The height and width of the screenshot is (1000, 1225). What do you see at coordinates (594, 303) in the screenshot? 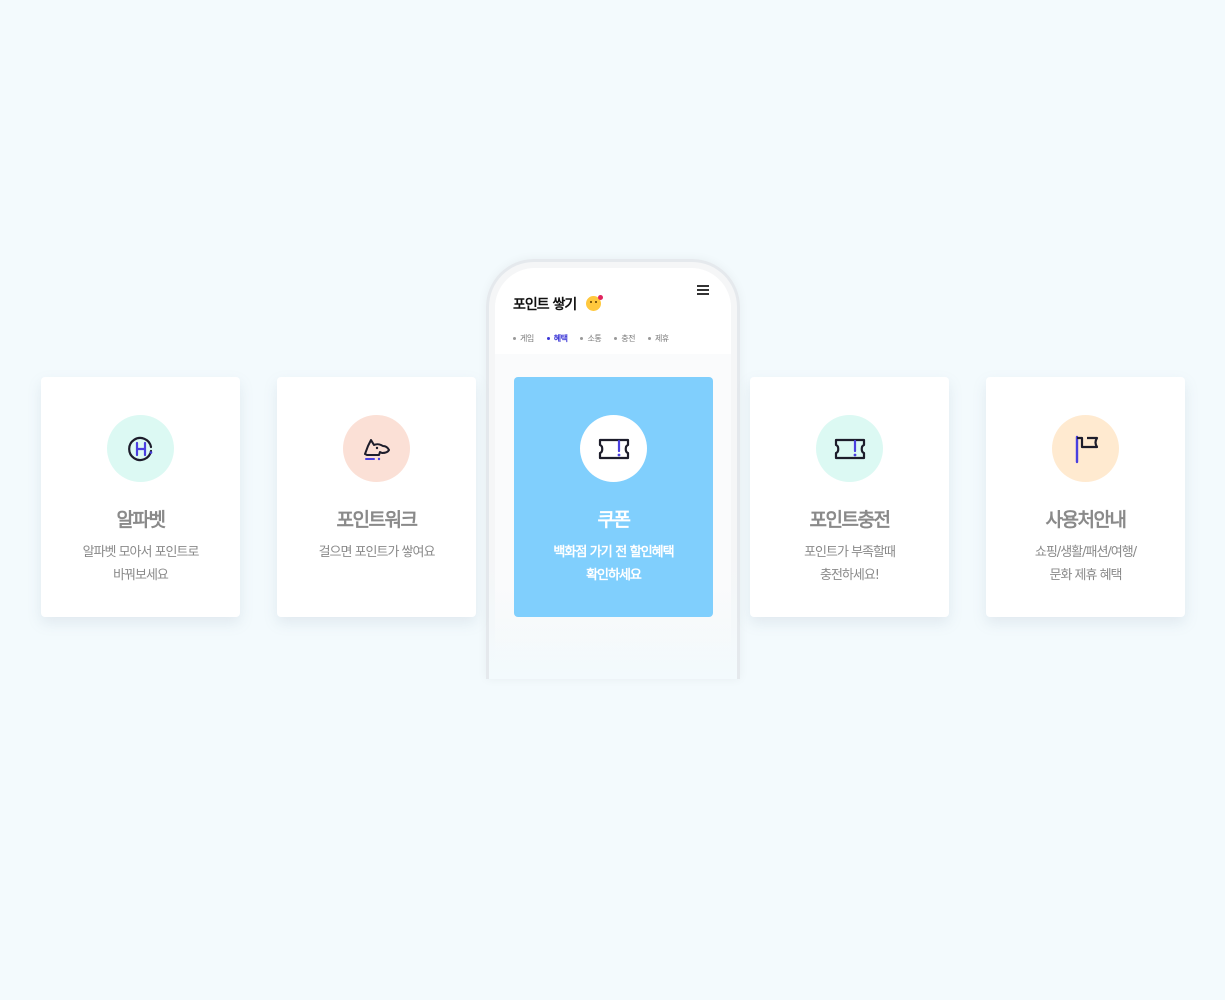
I see `kissing-face-icon` at bounding box center [594, 303].